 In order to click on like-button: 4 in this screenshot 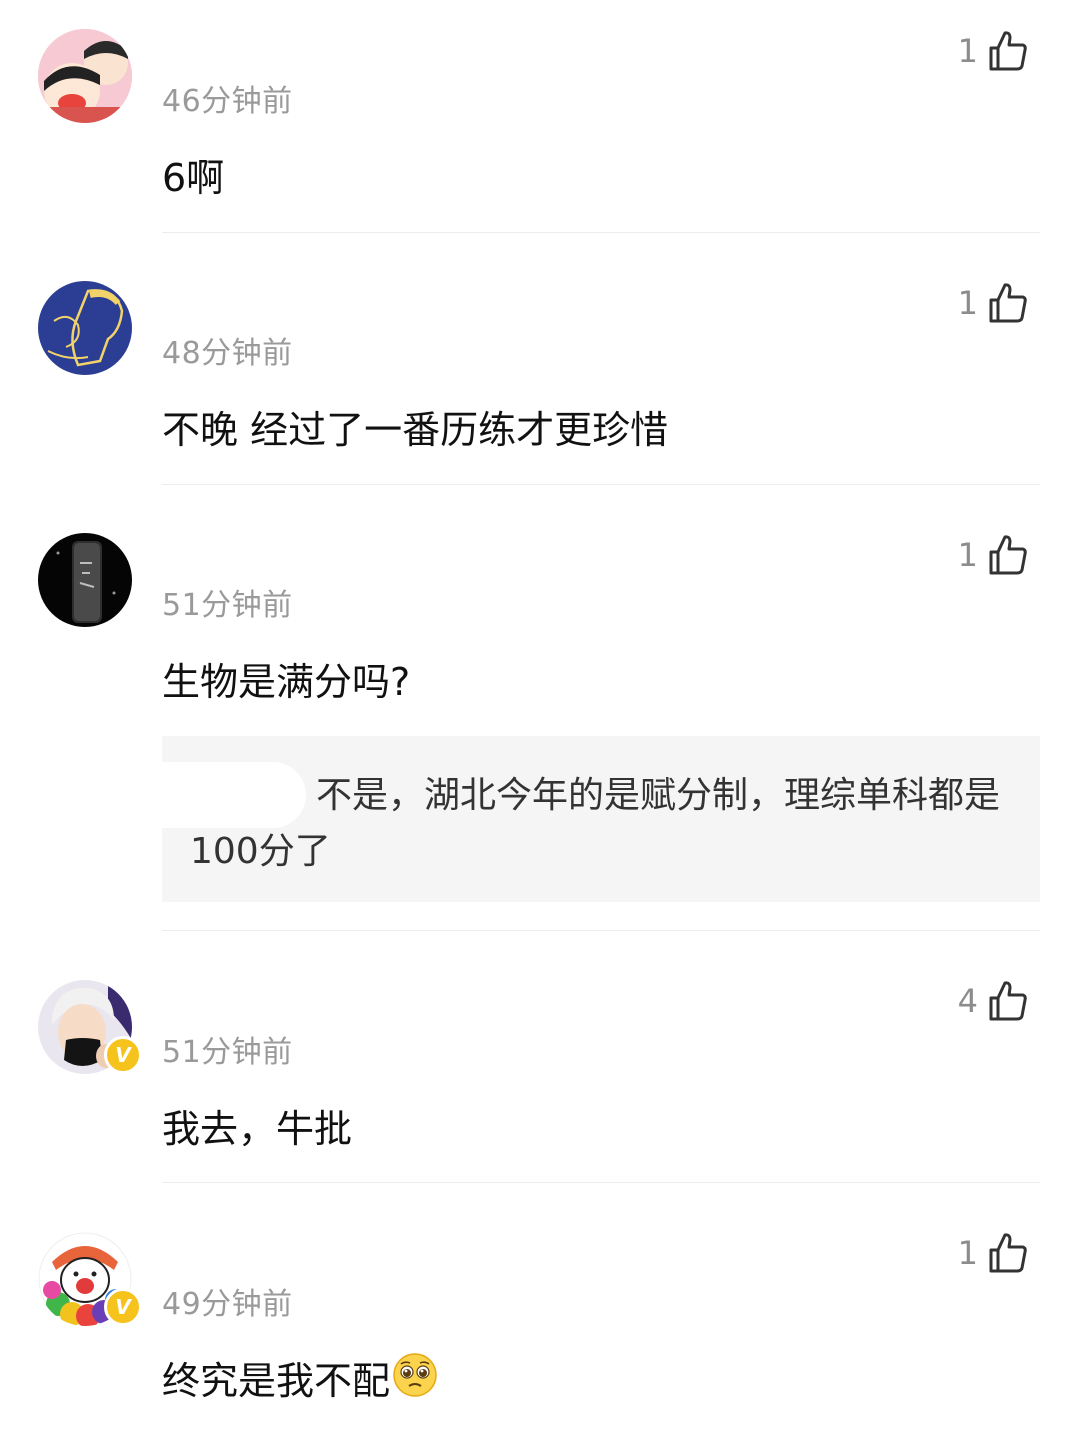, I will do `click(993, 1001)`.